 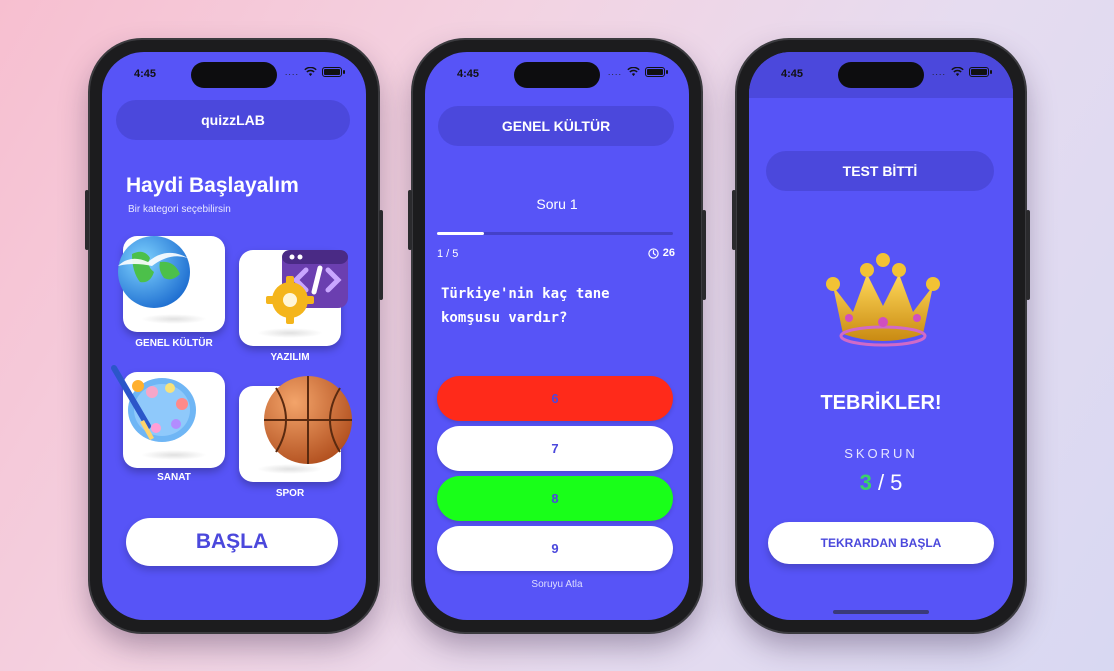 What do you see at coordinates (174, 343) in the screenshot?
I see `category-label-genel-kultur: GENEL KÜLTÜR` at bounding box center [174, 343].